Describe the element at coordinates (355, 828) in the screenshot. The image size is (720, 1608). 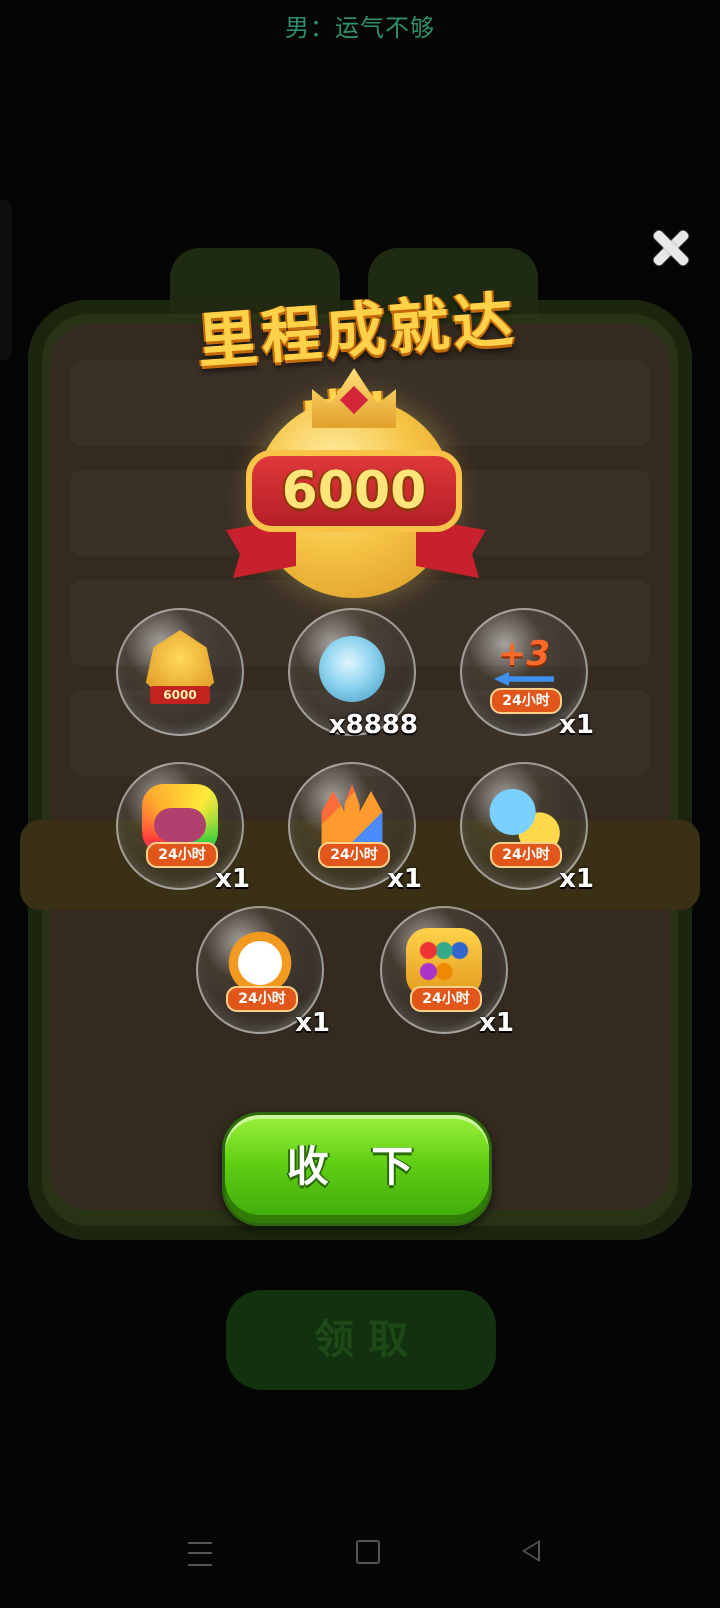
I see `reward-bubble-rockets: 24小时 x1` at that location.